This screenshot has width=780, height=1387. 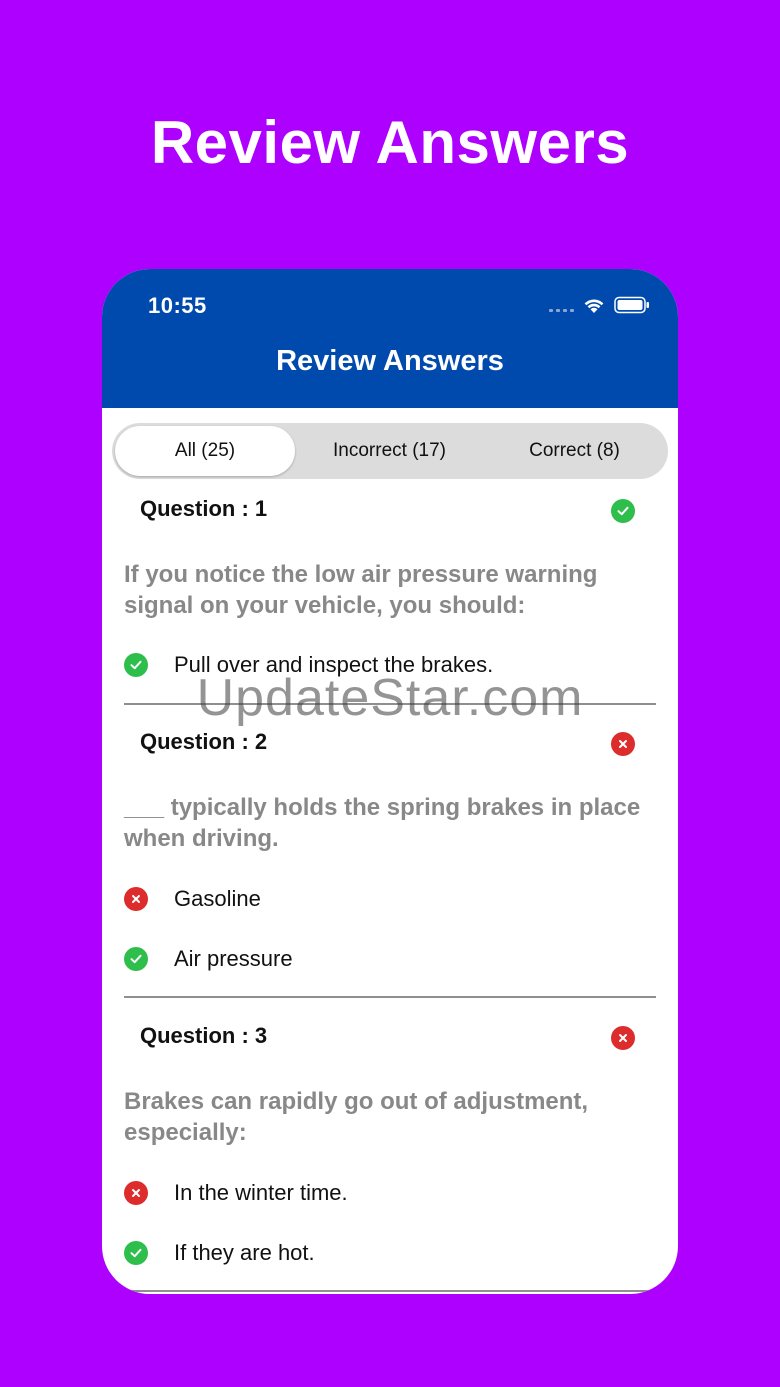 I want to click on answer-item: If they are hot., so click(x=219, y=1253).